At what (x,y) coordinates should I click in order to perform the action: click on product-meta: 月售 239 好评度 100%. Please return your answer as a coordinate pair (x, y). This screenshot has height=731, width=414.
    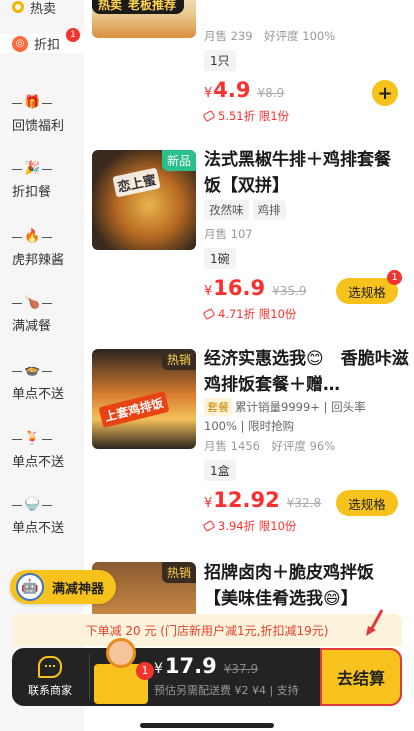
    Looking at the image, I should click on (270, 36).